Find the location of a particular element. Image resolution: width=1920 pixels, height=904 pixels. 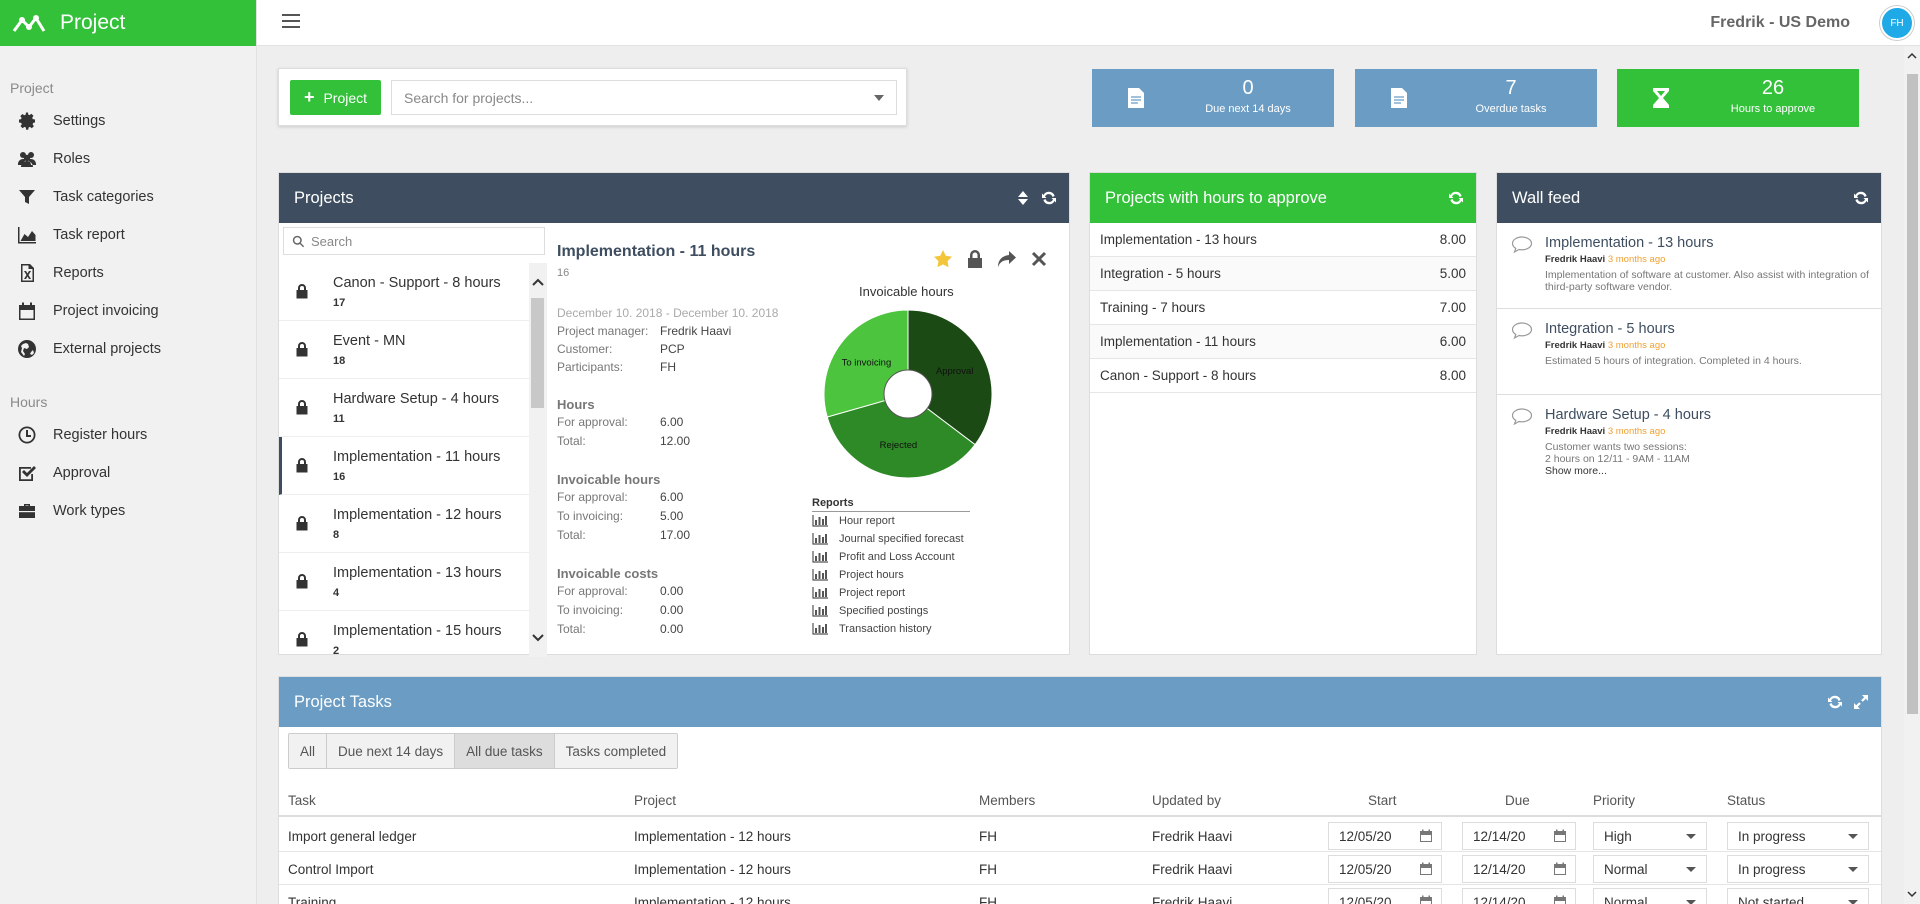

report-link: Specified postings is located at coordinates (870, 611).